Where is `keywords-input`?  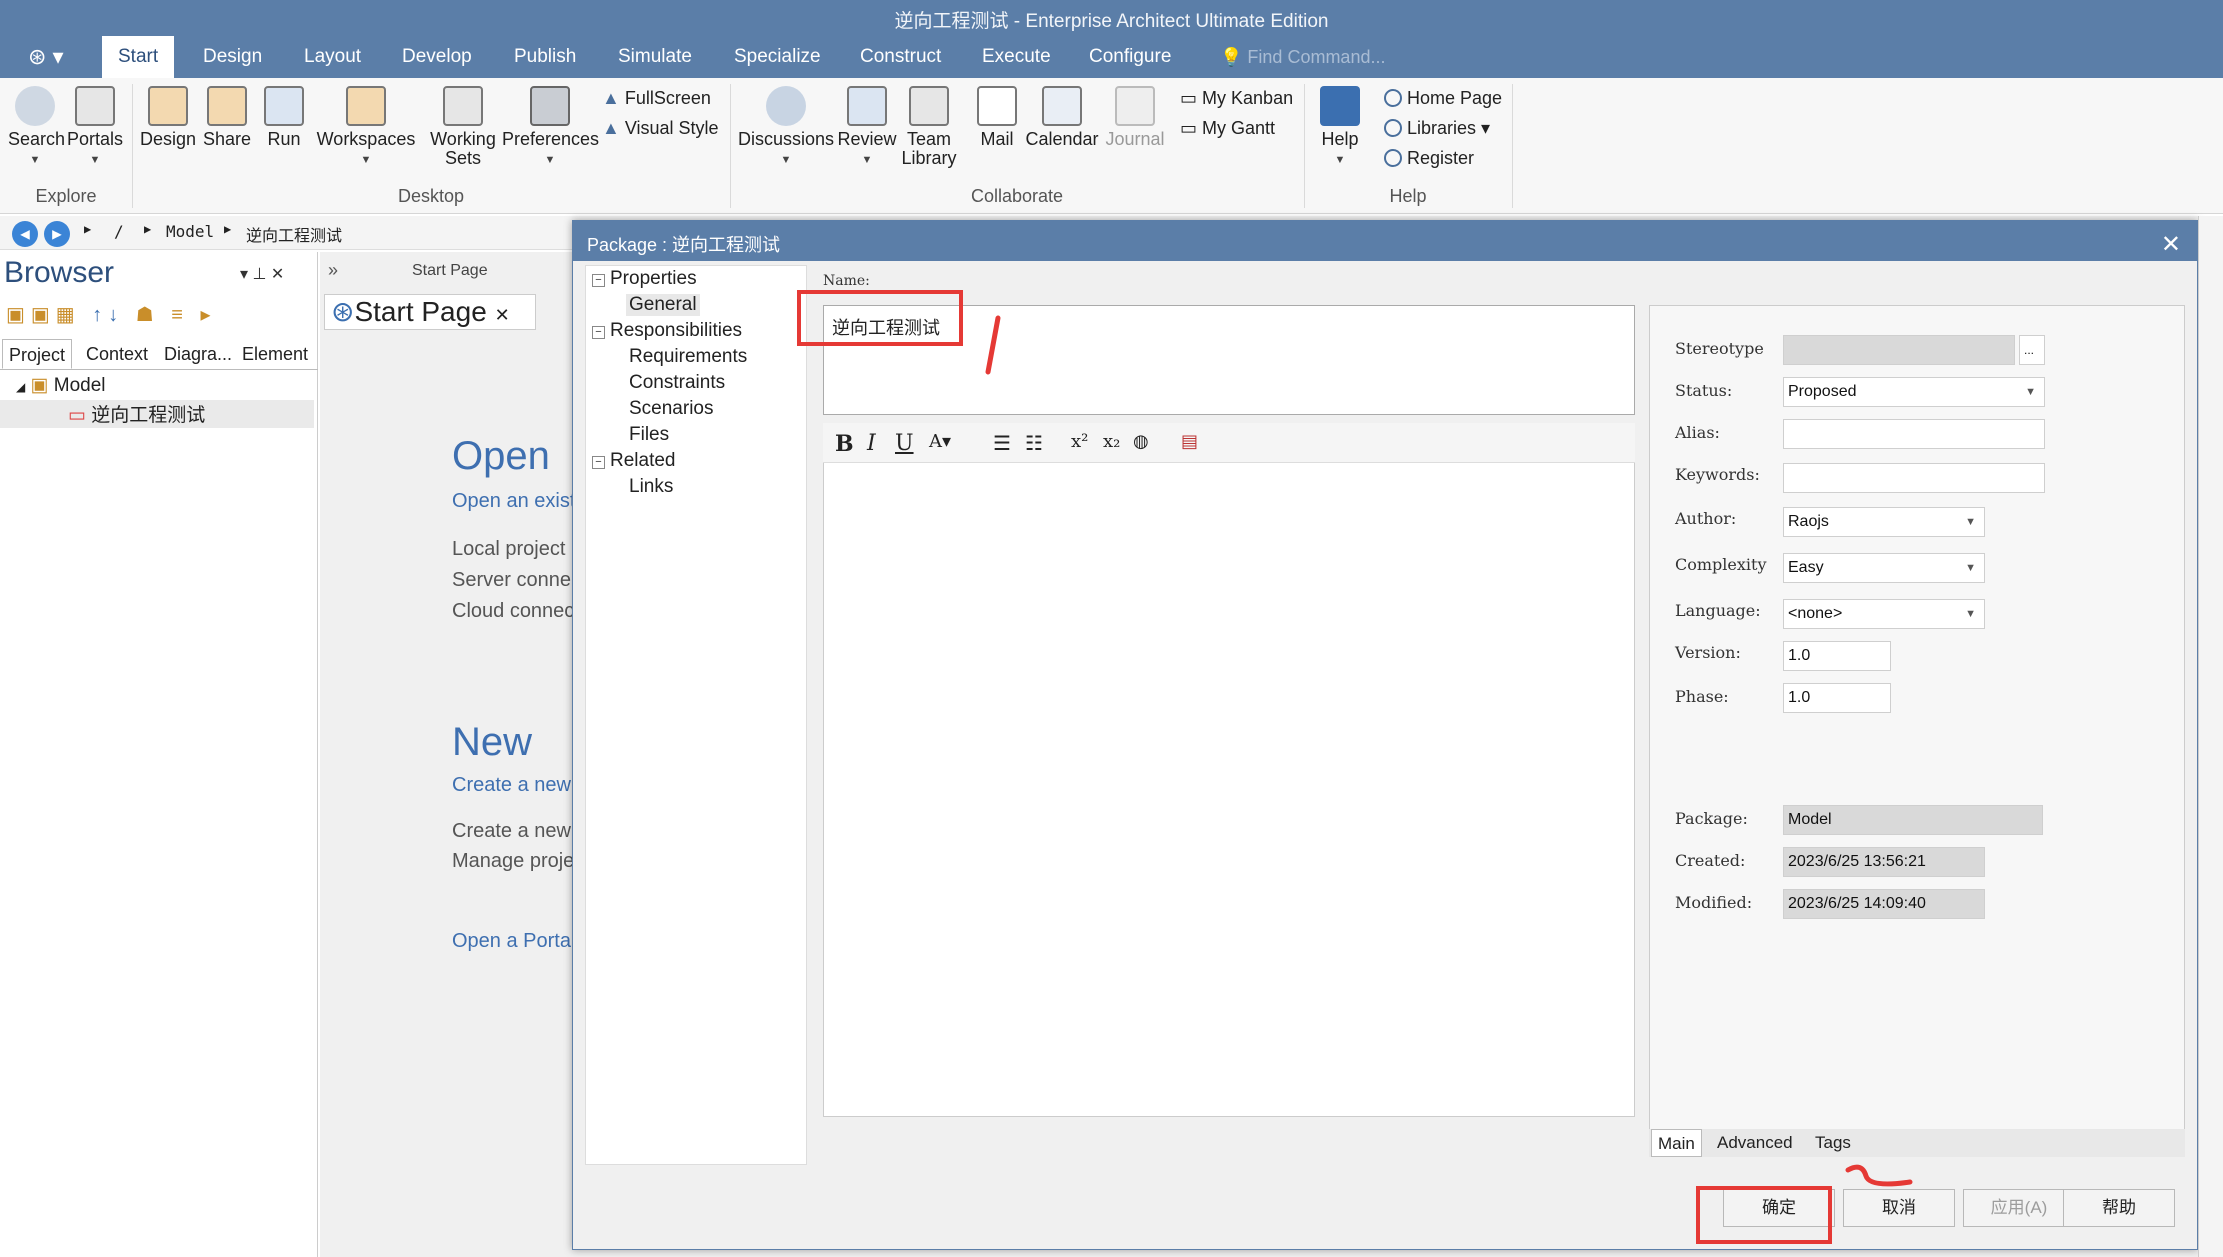 keywords-input is located at coordinates (1914, 478).